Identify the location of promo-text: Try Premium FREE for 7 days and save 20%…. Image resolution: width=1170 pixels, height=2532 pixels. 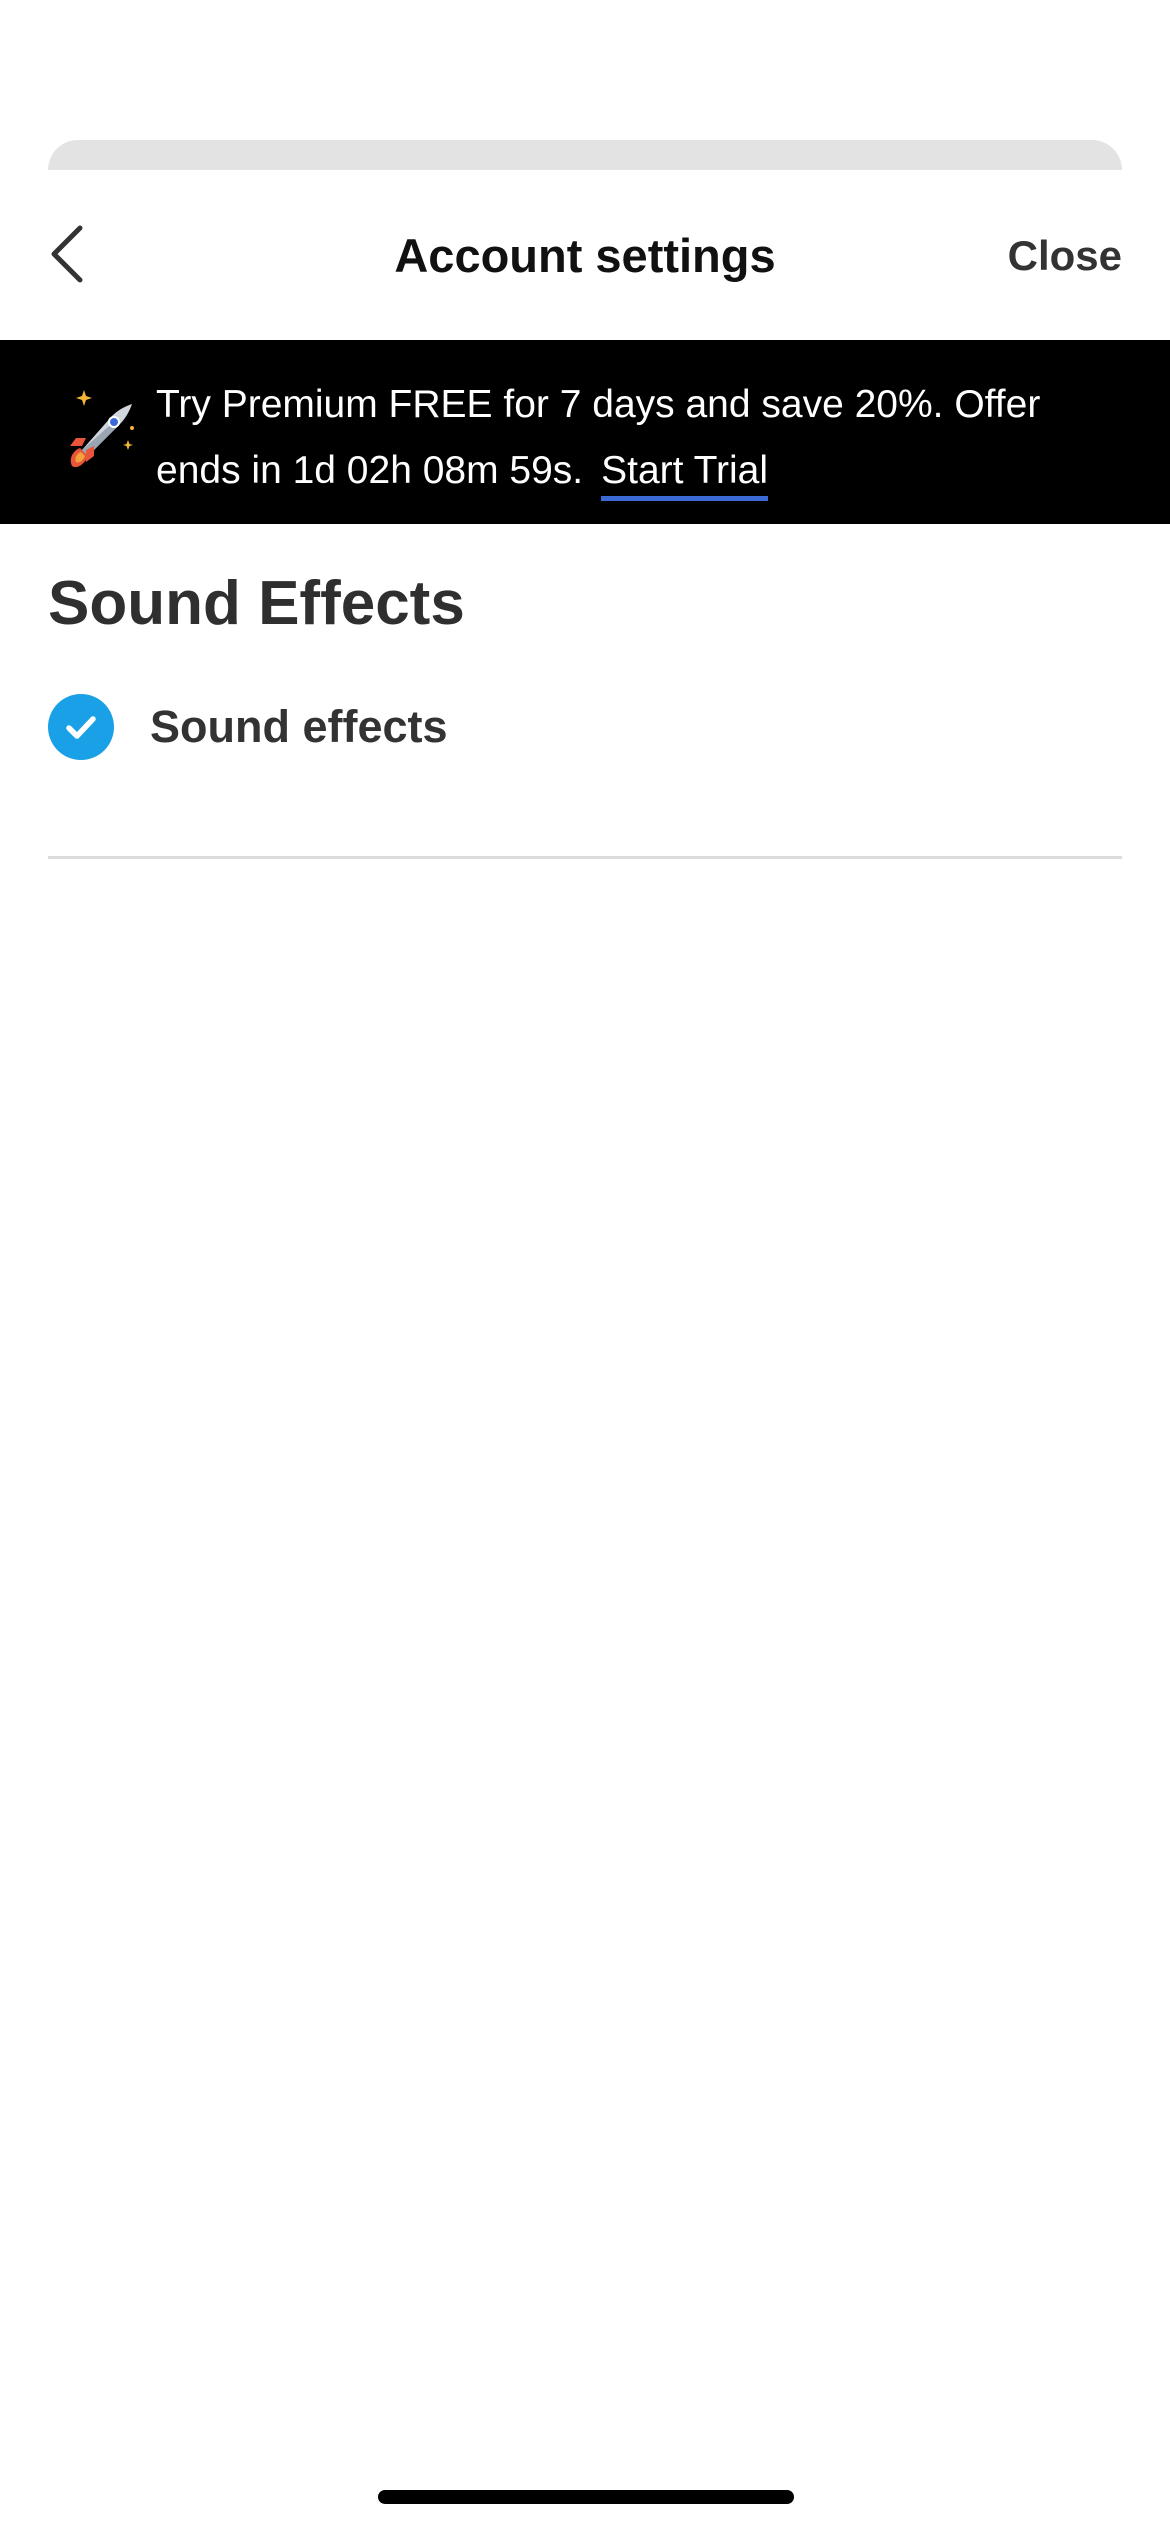
(636, 438).